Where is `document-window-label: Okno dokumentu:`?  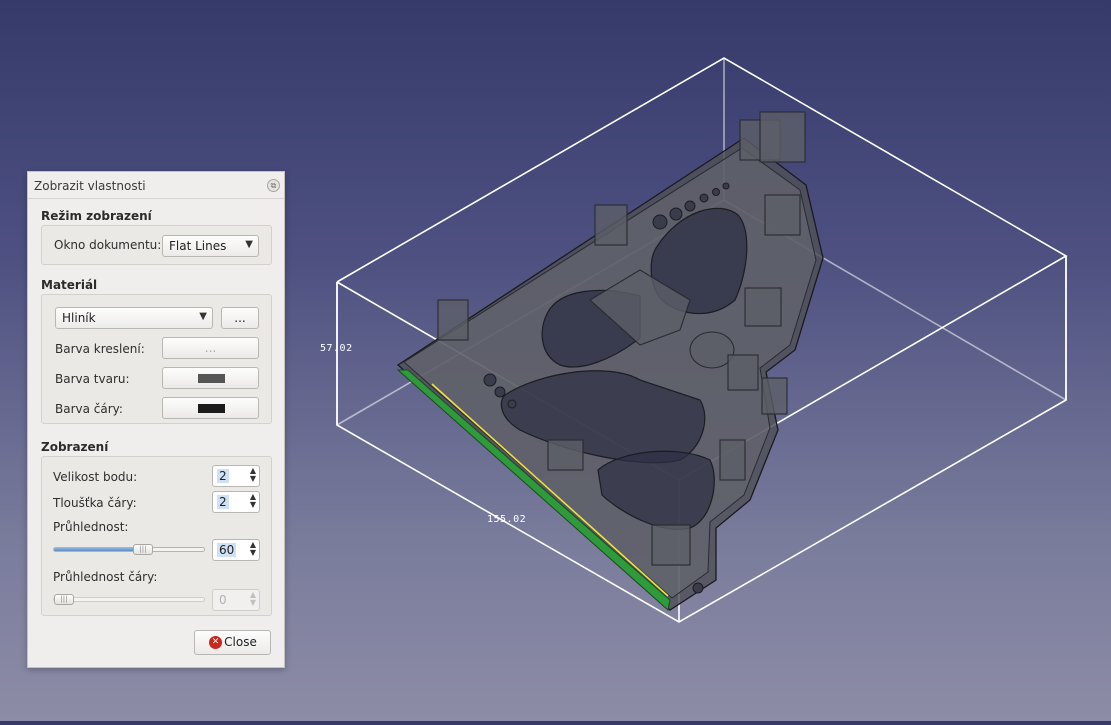
document-window-label: Okno dokumentu: is located at coordinates (108, 245).